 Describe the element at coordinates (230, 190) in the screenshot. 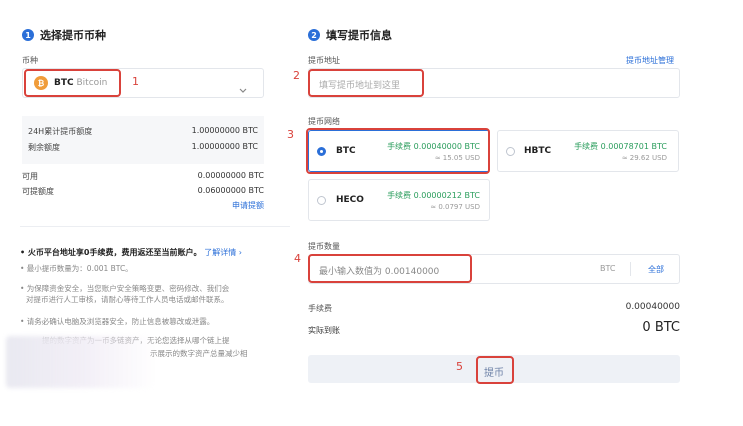

I see `withdrawable-value: 0.06000000 BTC` at that location.